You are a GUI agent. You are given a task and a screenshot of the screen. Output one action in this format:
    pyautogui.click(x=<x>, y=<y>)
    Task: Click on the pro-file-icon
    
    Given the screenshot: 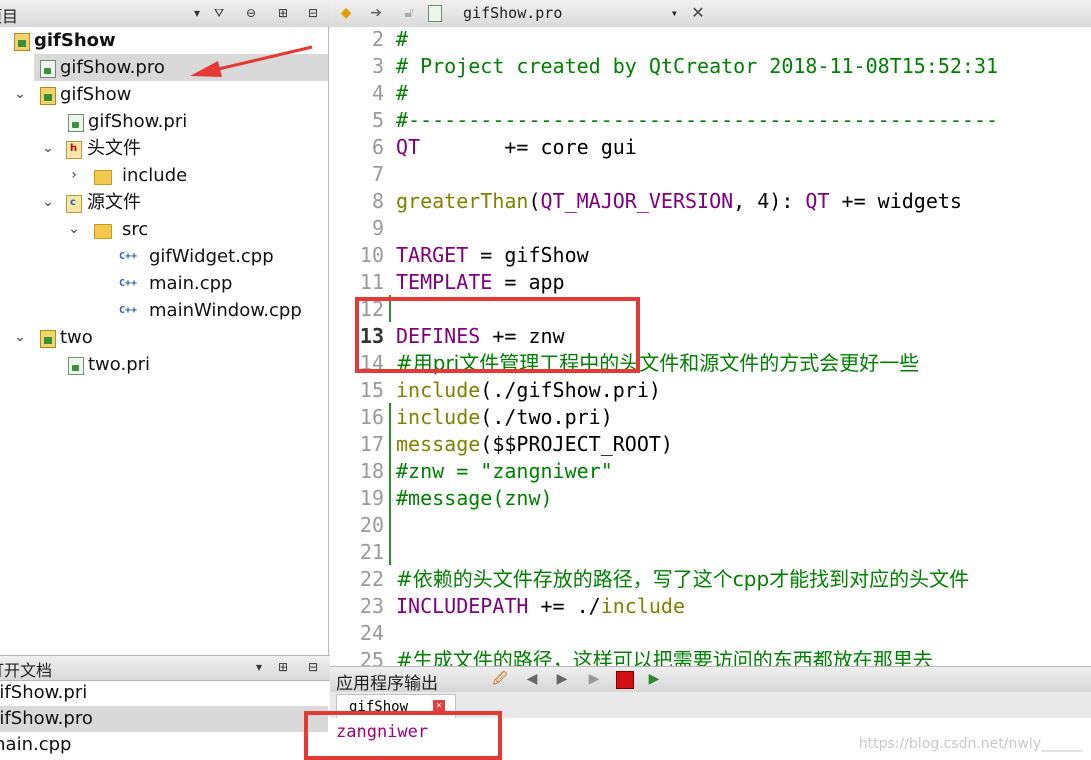 What is the action you would take?
    pyautogui.click(x=76, y=123)
    